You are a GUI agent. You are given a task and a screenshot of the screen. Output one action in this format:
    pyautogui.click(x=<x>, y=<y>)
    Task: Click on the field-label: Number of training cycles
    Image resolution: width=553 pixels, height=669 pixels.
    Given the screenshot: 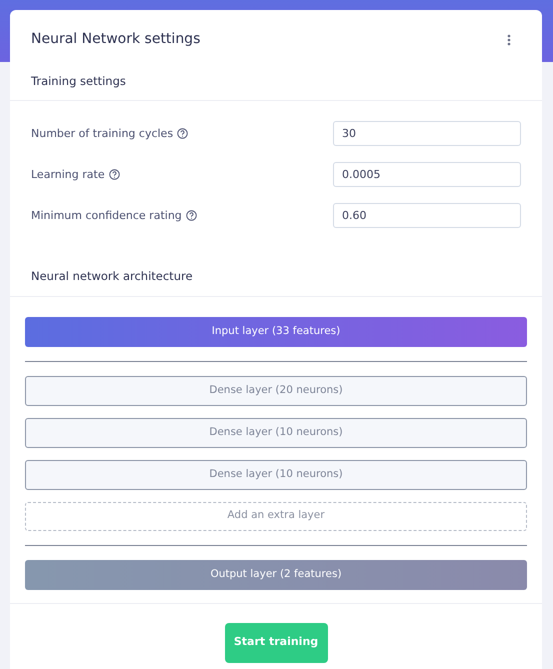 What is the action you would take?
    pyautogui.click(x=102, y=134)
    